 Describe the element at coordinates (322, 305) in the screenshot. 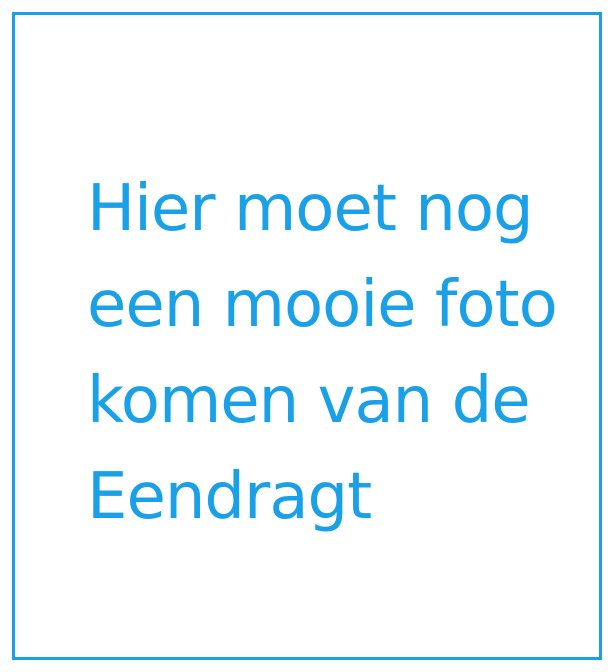

I see `placeholder-line-2: een mooie foto` at that location.